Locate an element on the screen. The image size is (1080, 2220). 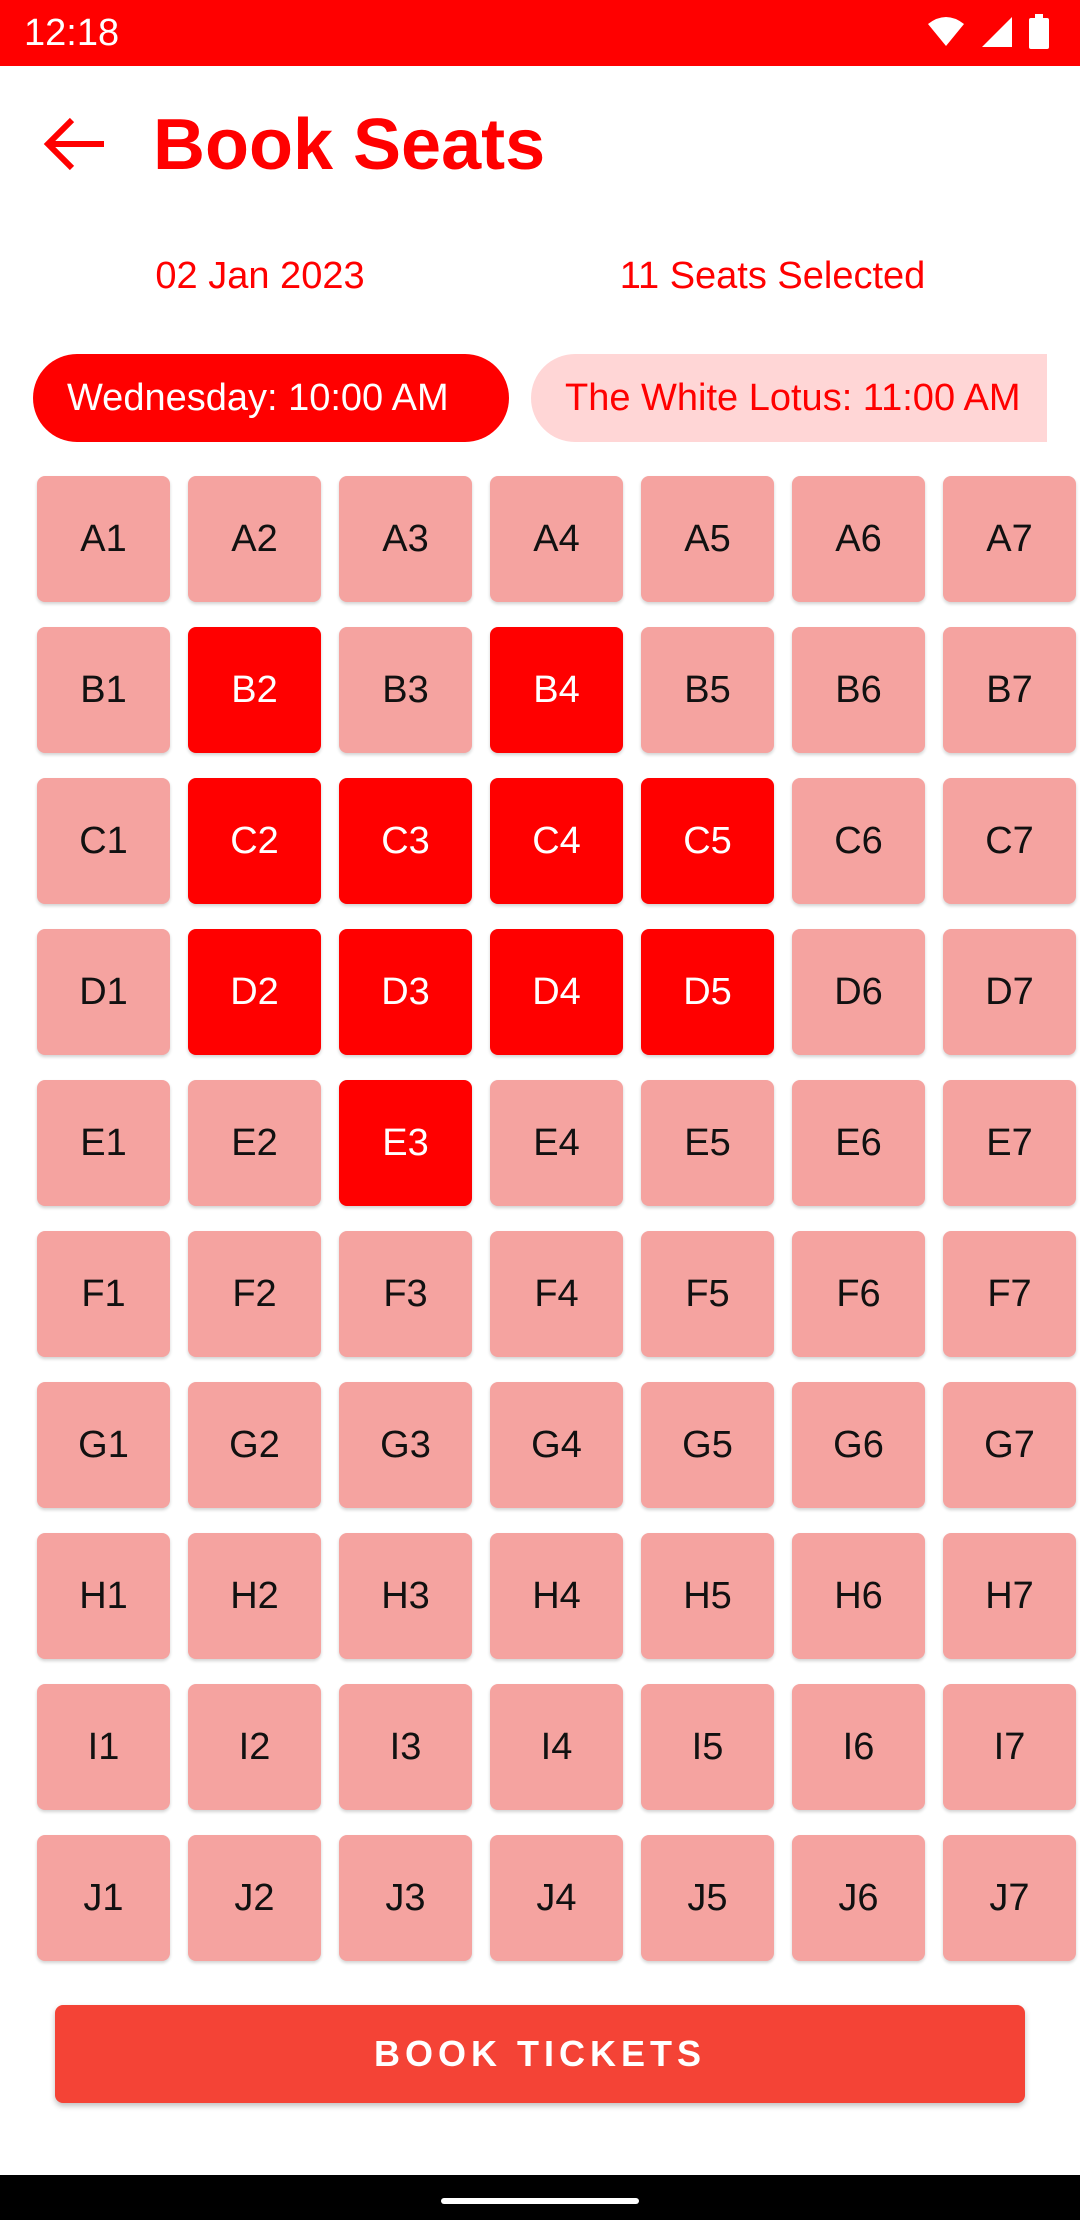
seat-i6: I6 is located at coordinates (858, 1747).